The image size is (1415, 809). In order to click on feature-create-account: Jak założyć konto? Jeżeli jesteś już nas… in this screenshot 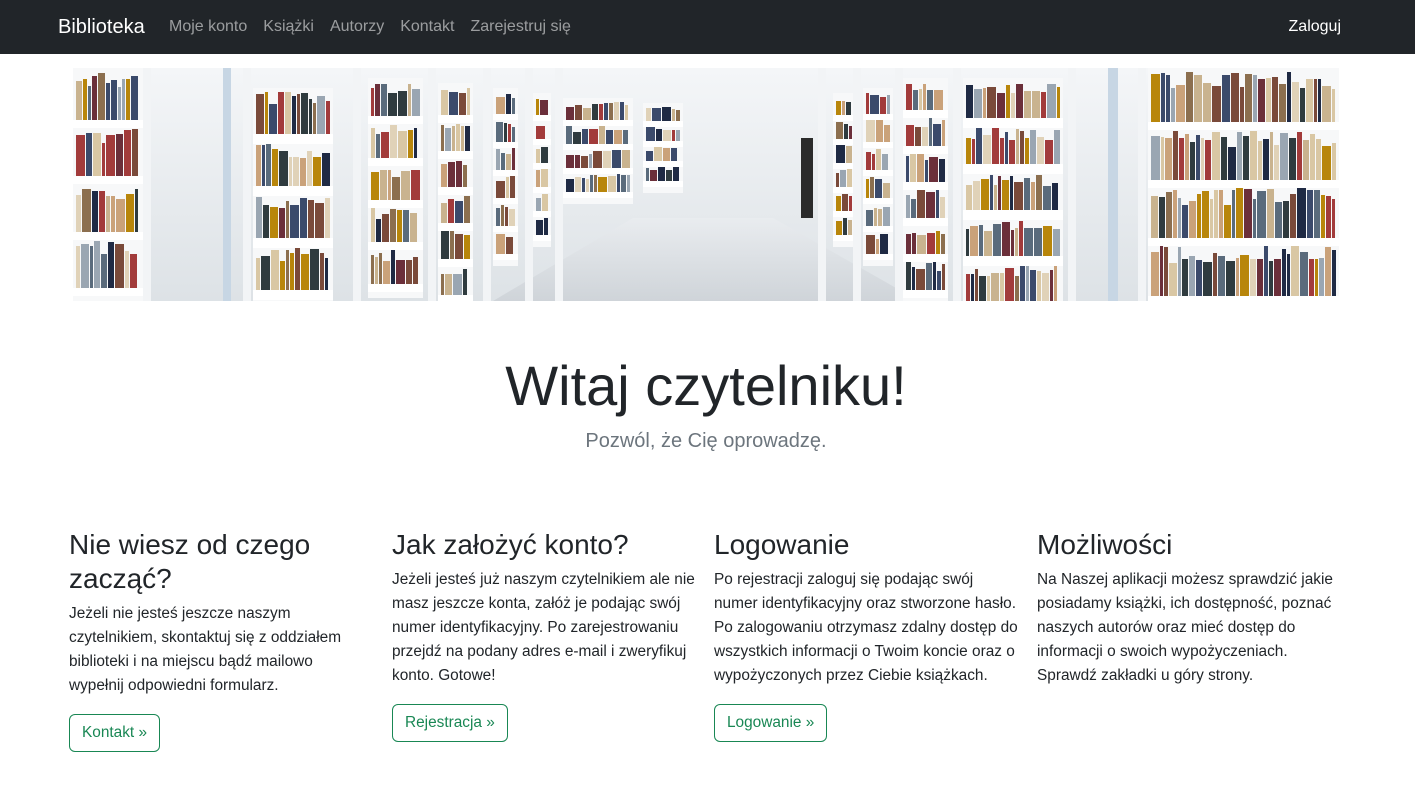, I will do `click(547, 635)`.